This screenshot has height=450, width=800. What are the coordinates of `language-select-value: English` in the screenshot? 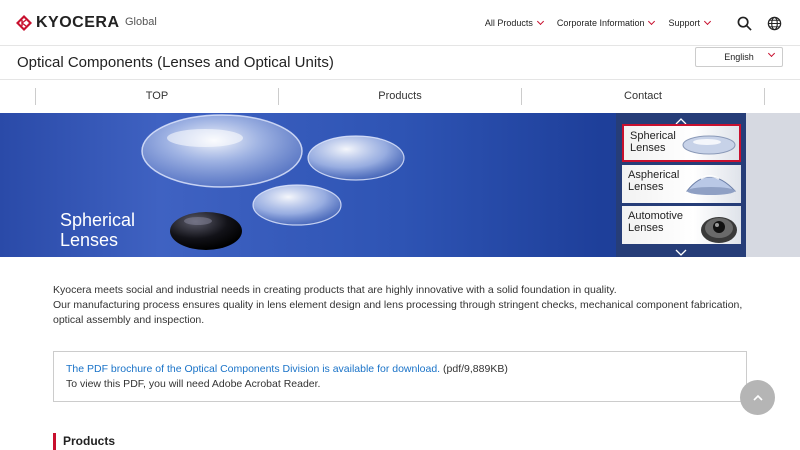 It's located at (739, 57).